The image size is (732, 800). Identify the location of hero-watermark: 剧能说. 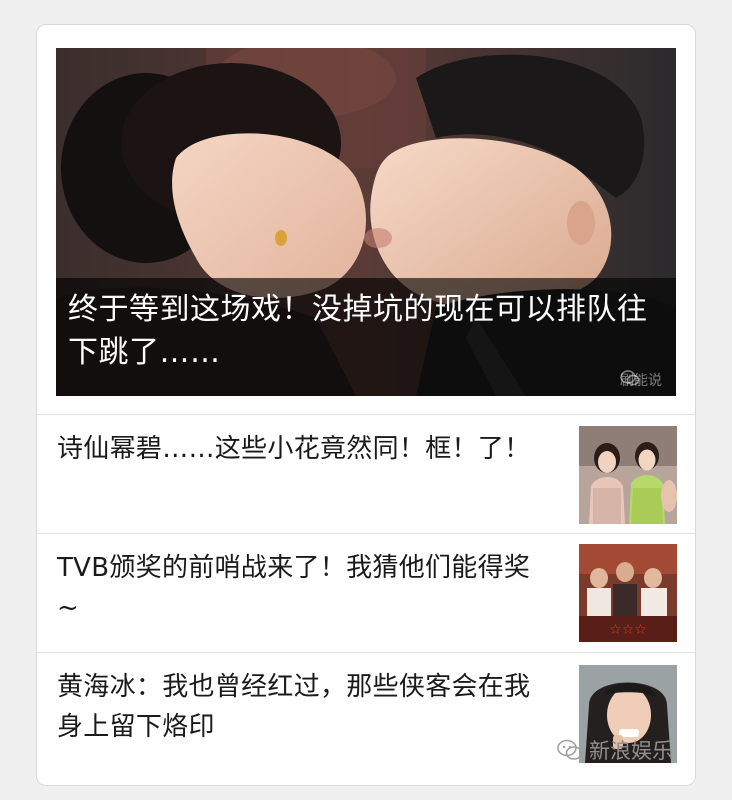
(641, 380).